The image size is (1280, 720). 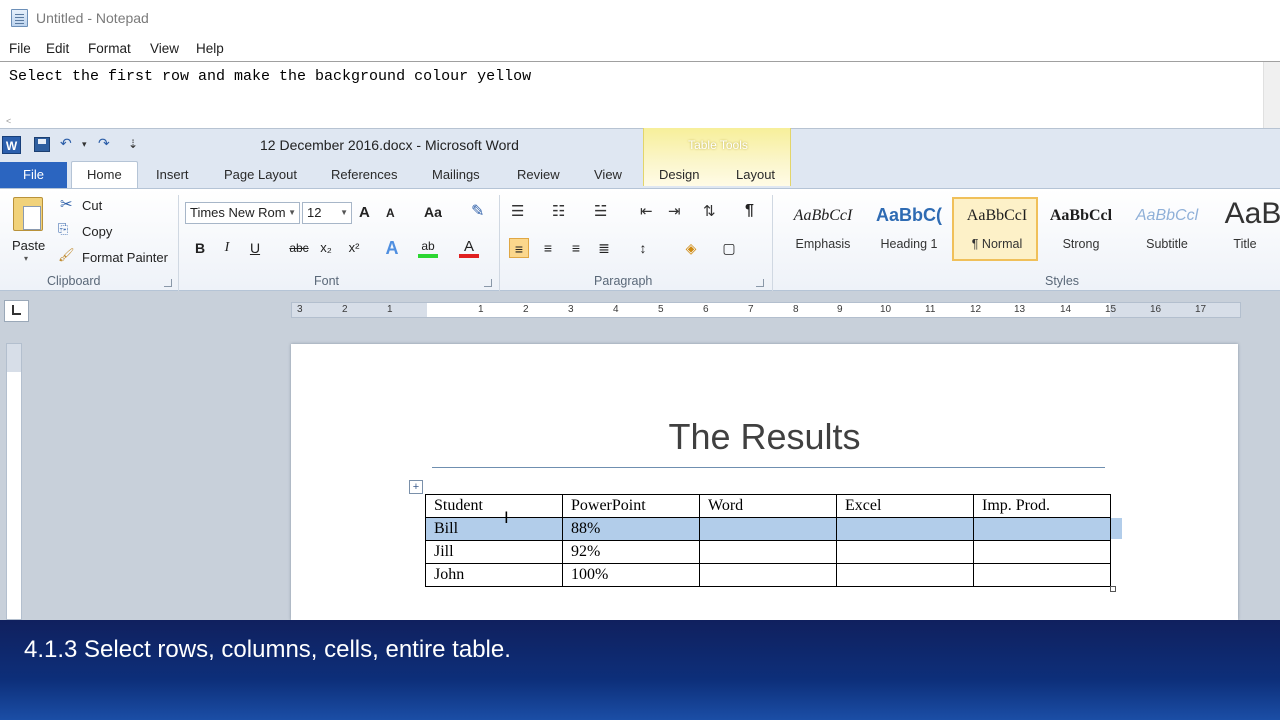 What do you see at coordinates (433, 212) in the screenshot?
I see `change-case-button: Aa` at bounding box center [433, 212].